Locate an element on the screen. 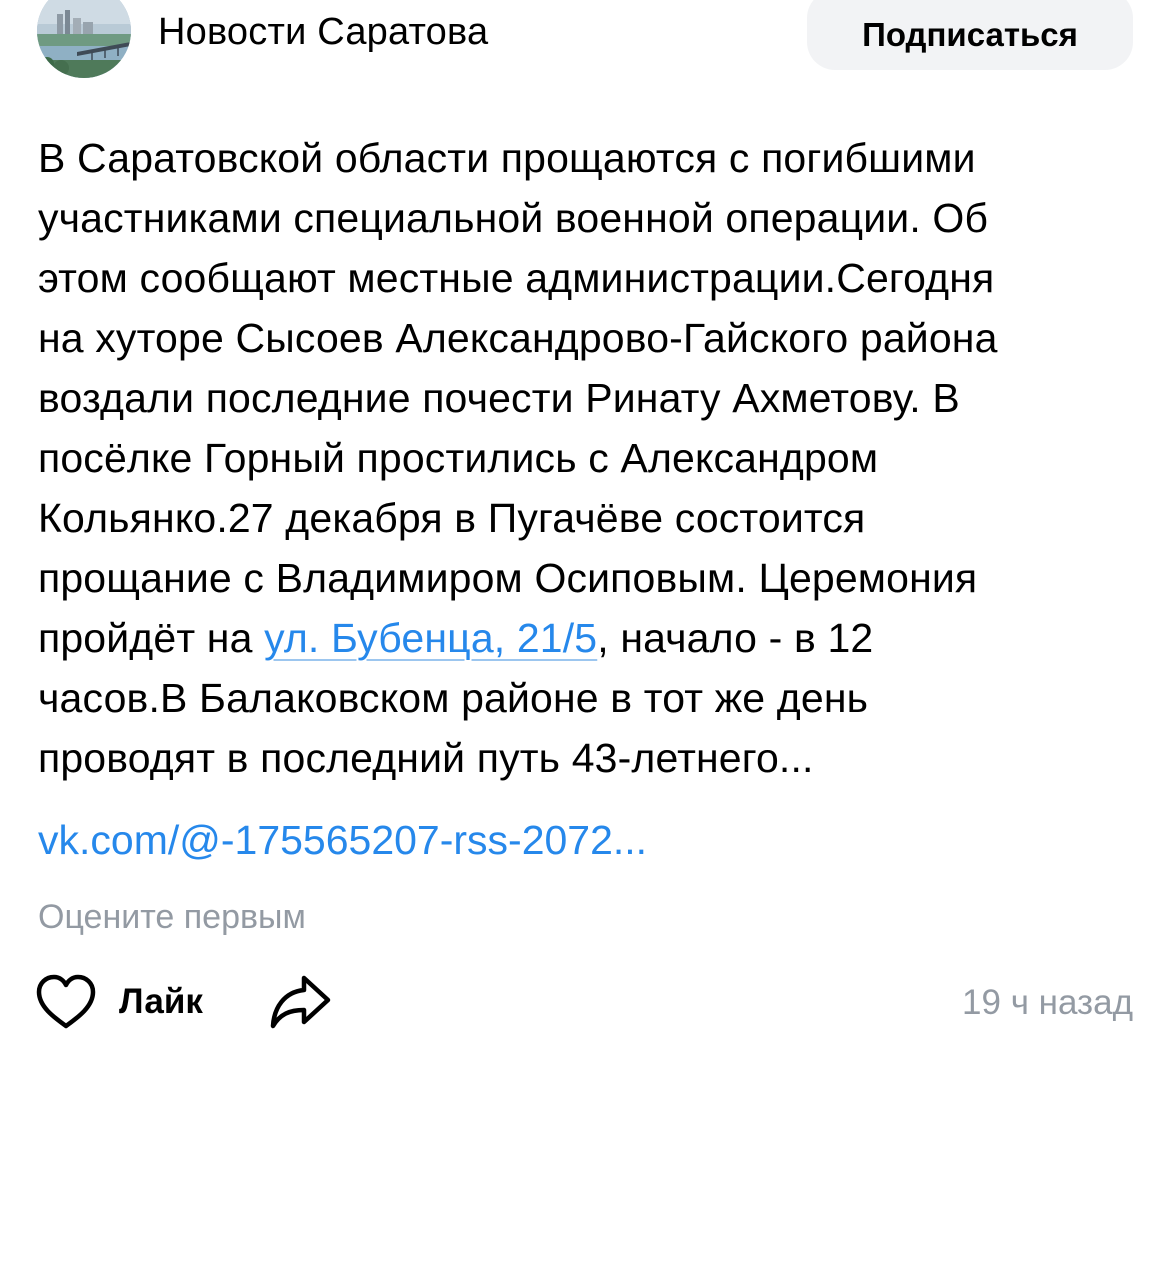 The width and height of the screenshot is (1170, 1277). post-timestamp: 19 ч назад is located at coordinates (1047, 1002).